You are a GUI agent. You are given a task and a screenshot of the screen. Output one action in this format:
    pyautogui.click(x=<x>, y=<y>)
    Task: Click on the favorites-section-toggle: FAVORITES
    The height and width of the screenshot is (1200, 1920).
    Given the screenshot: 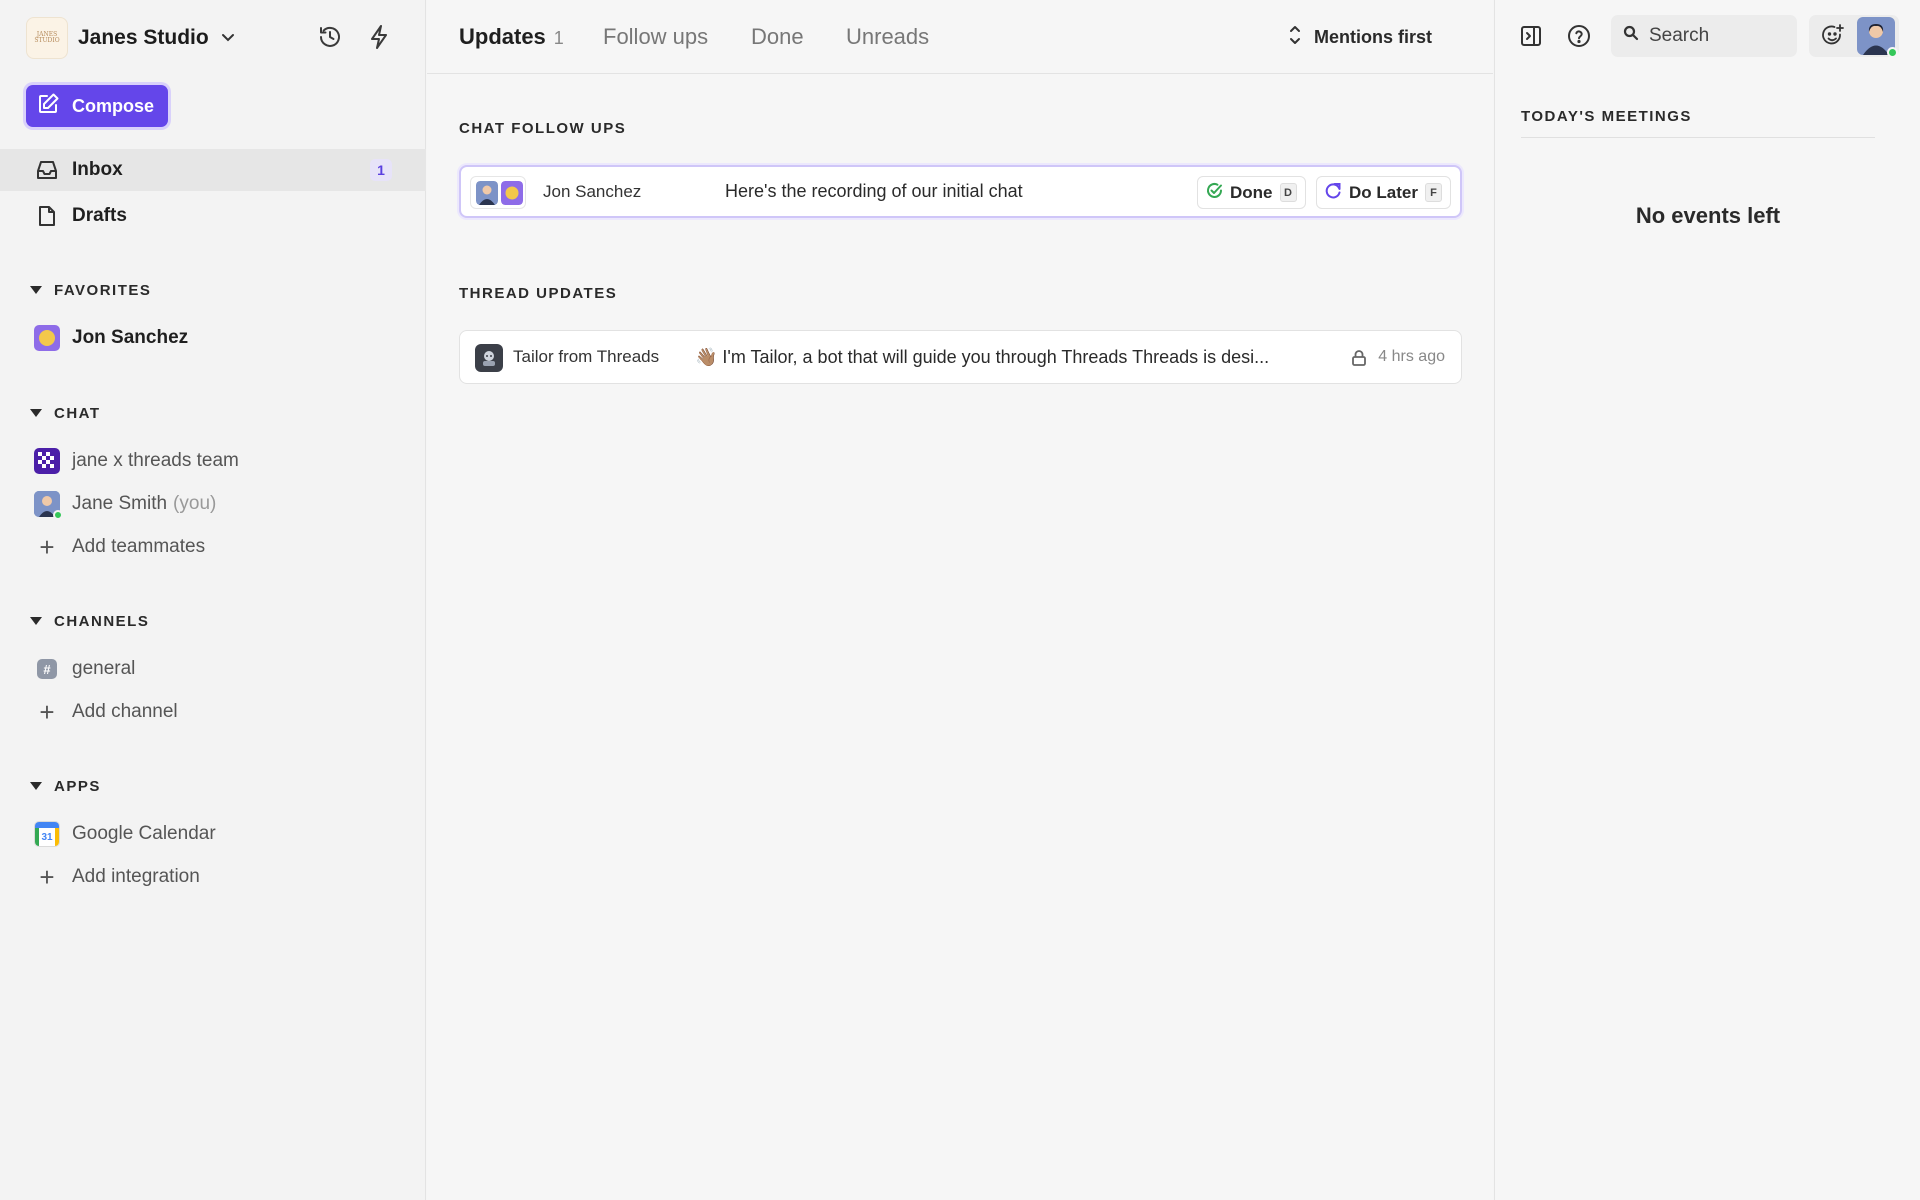 What is the action you would take?
    pyautogui.click(x=90, y=290)
    